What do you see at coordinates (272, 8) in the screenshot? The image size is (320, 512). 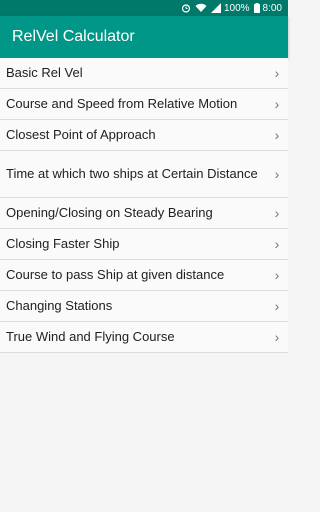 I see `clock-time: 8:00` at bounding box center [272, 8].